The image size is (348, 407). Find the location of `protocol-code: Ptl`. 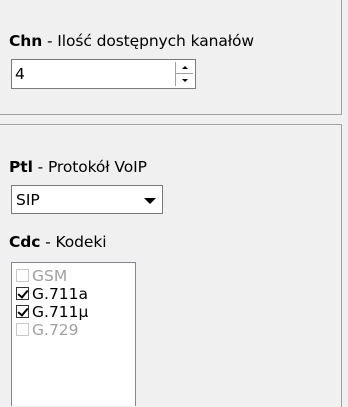

protocol-code: Ptl is located at coordinates (21, 167).